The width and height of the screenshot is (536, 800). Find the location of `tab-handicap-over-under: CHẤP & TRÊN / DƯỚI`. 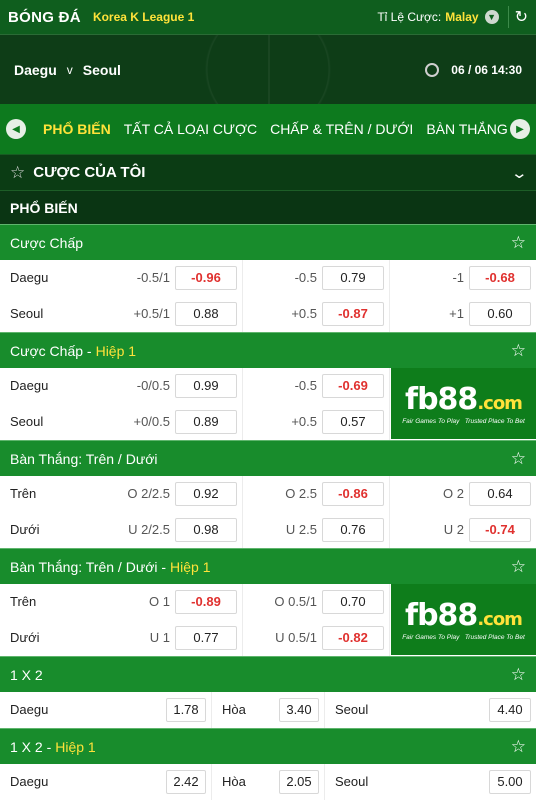

tab-handicap-over-under: CHẤP & TRÊN / DƯỚI is located at coordinates (341, 129).